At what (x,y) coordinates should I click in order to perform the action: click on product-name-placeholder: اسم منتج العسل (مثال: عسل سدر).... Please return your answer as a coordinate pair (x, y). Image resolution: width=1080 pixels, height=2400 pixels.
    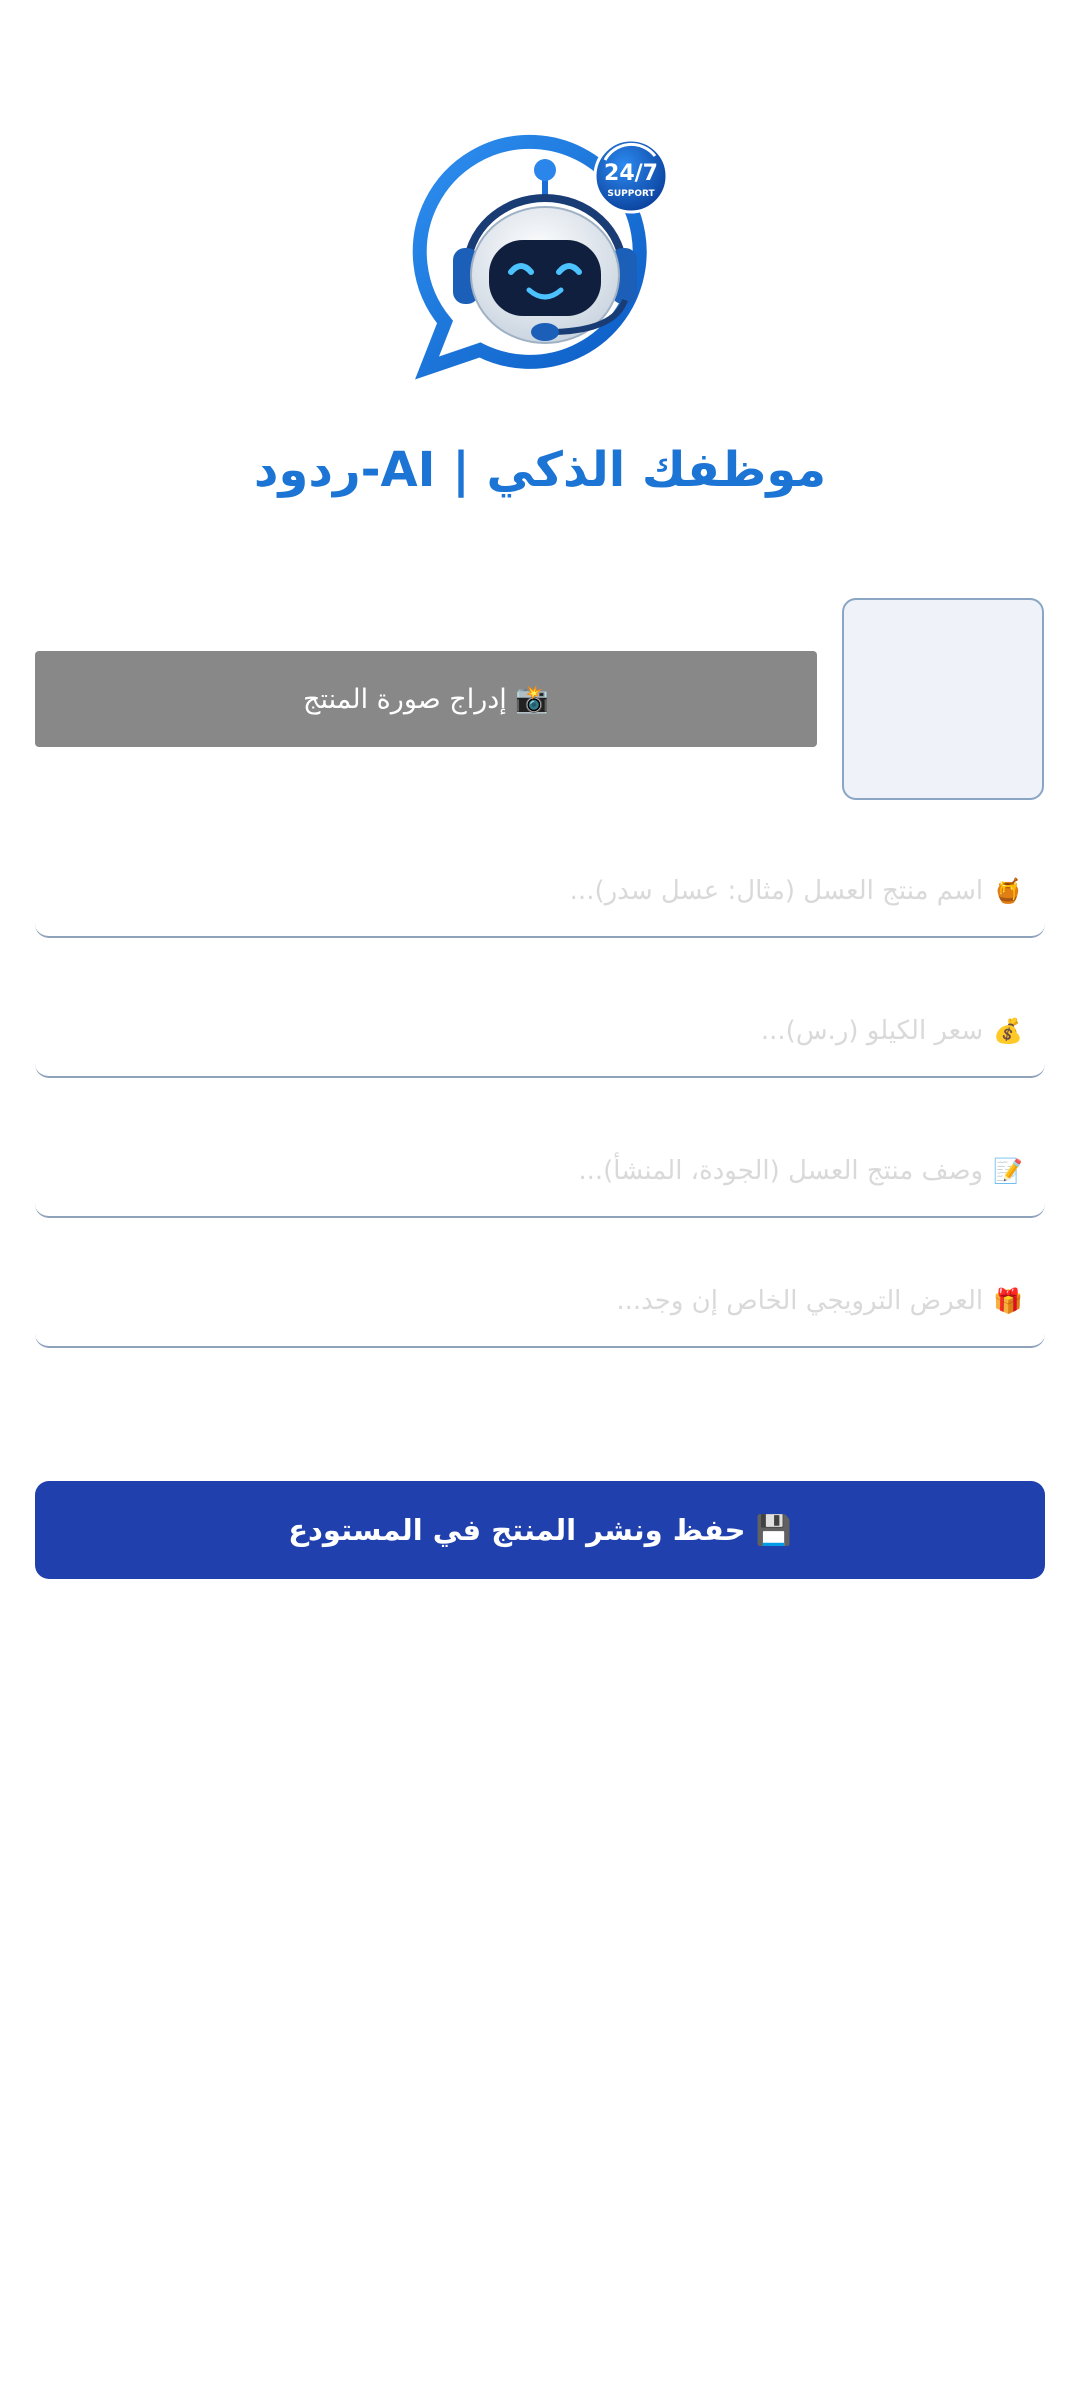
    Looking at the image, I should click on (776, 891).